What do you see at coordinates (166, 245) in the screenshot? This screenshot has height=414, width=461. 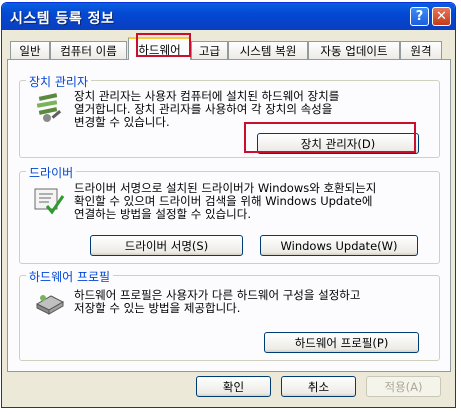 I see `driver-signing-button: 드라이버 서명(S)` at bounding box center [166, 245].